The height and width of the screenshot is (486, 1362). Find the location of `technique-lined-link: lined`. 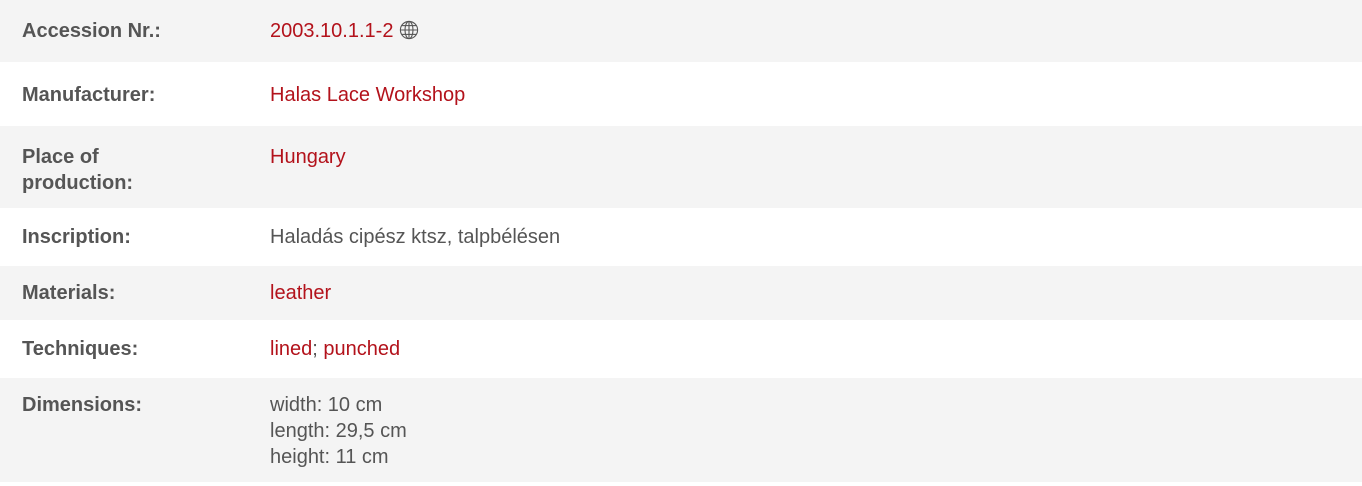

technique-lined-link: lined is located at coordinates (291, 349).